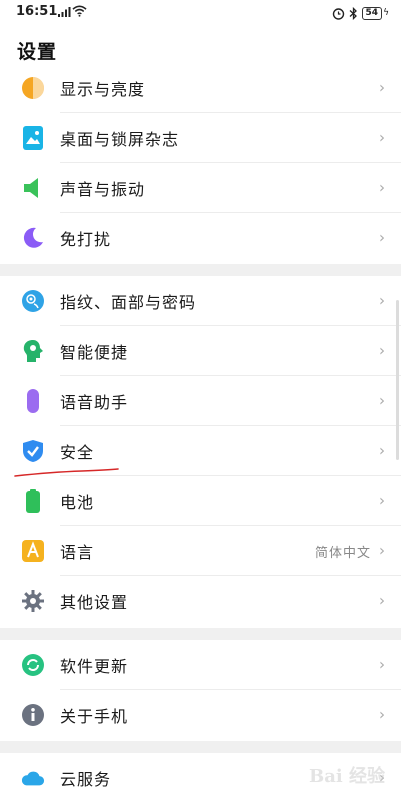  I want to click on watermark-text: Bai 经验, so click(347, 776).